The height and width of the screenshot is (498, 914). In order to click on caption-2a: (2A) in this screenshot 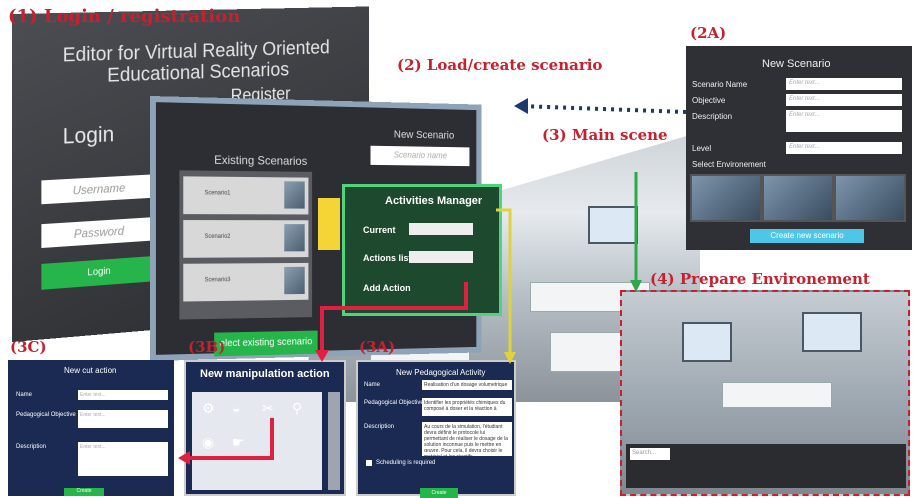, I will do `click(708, 33)`.